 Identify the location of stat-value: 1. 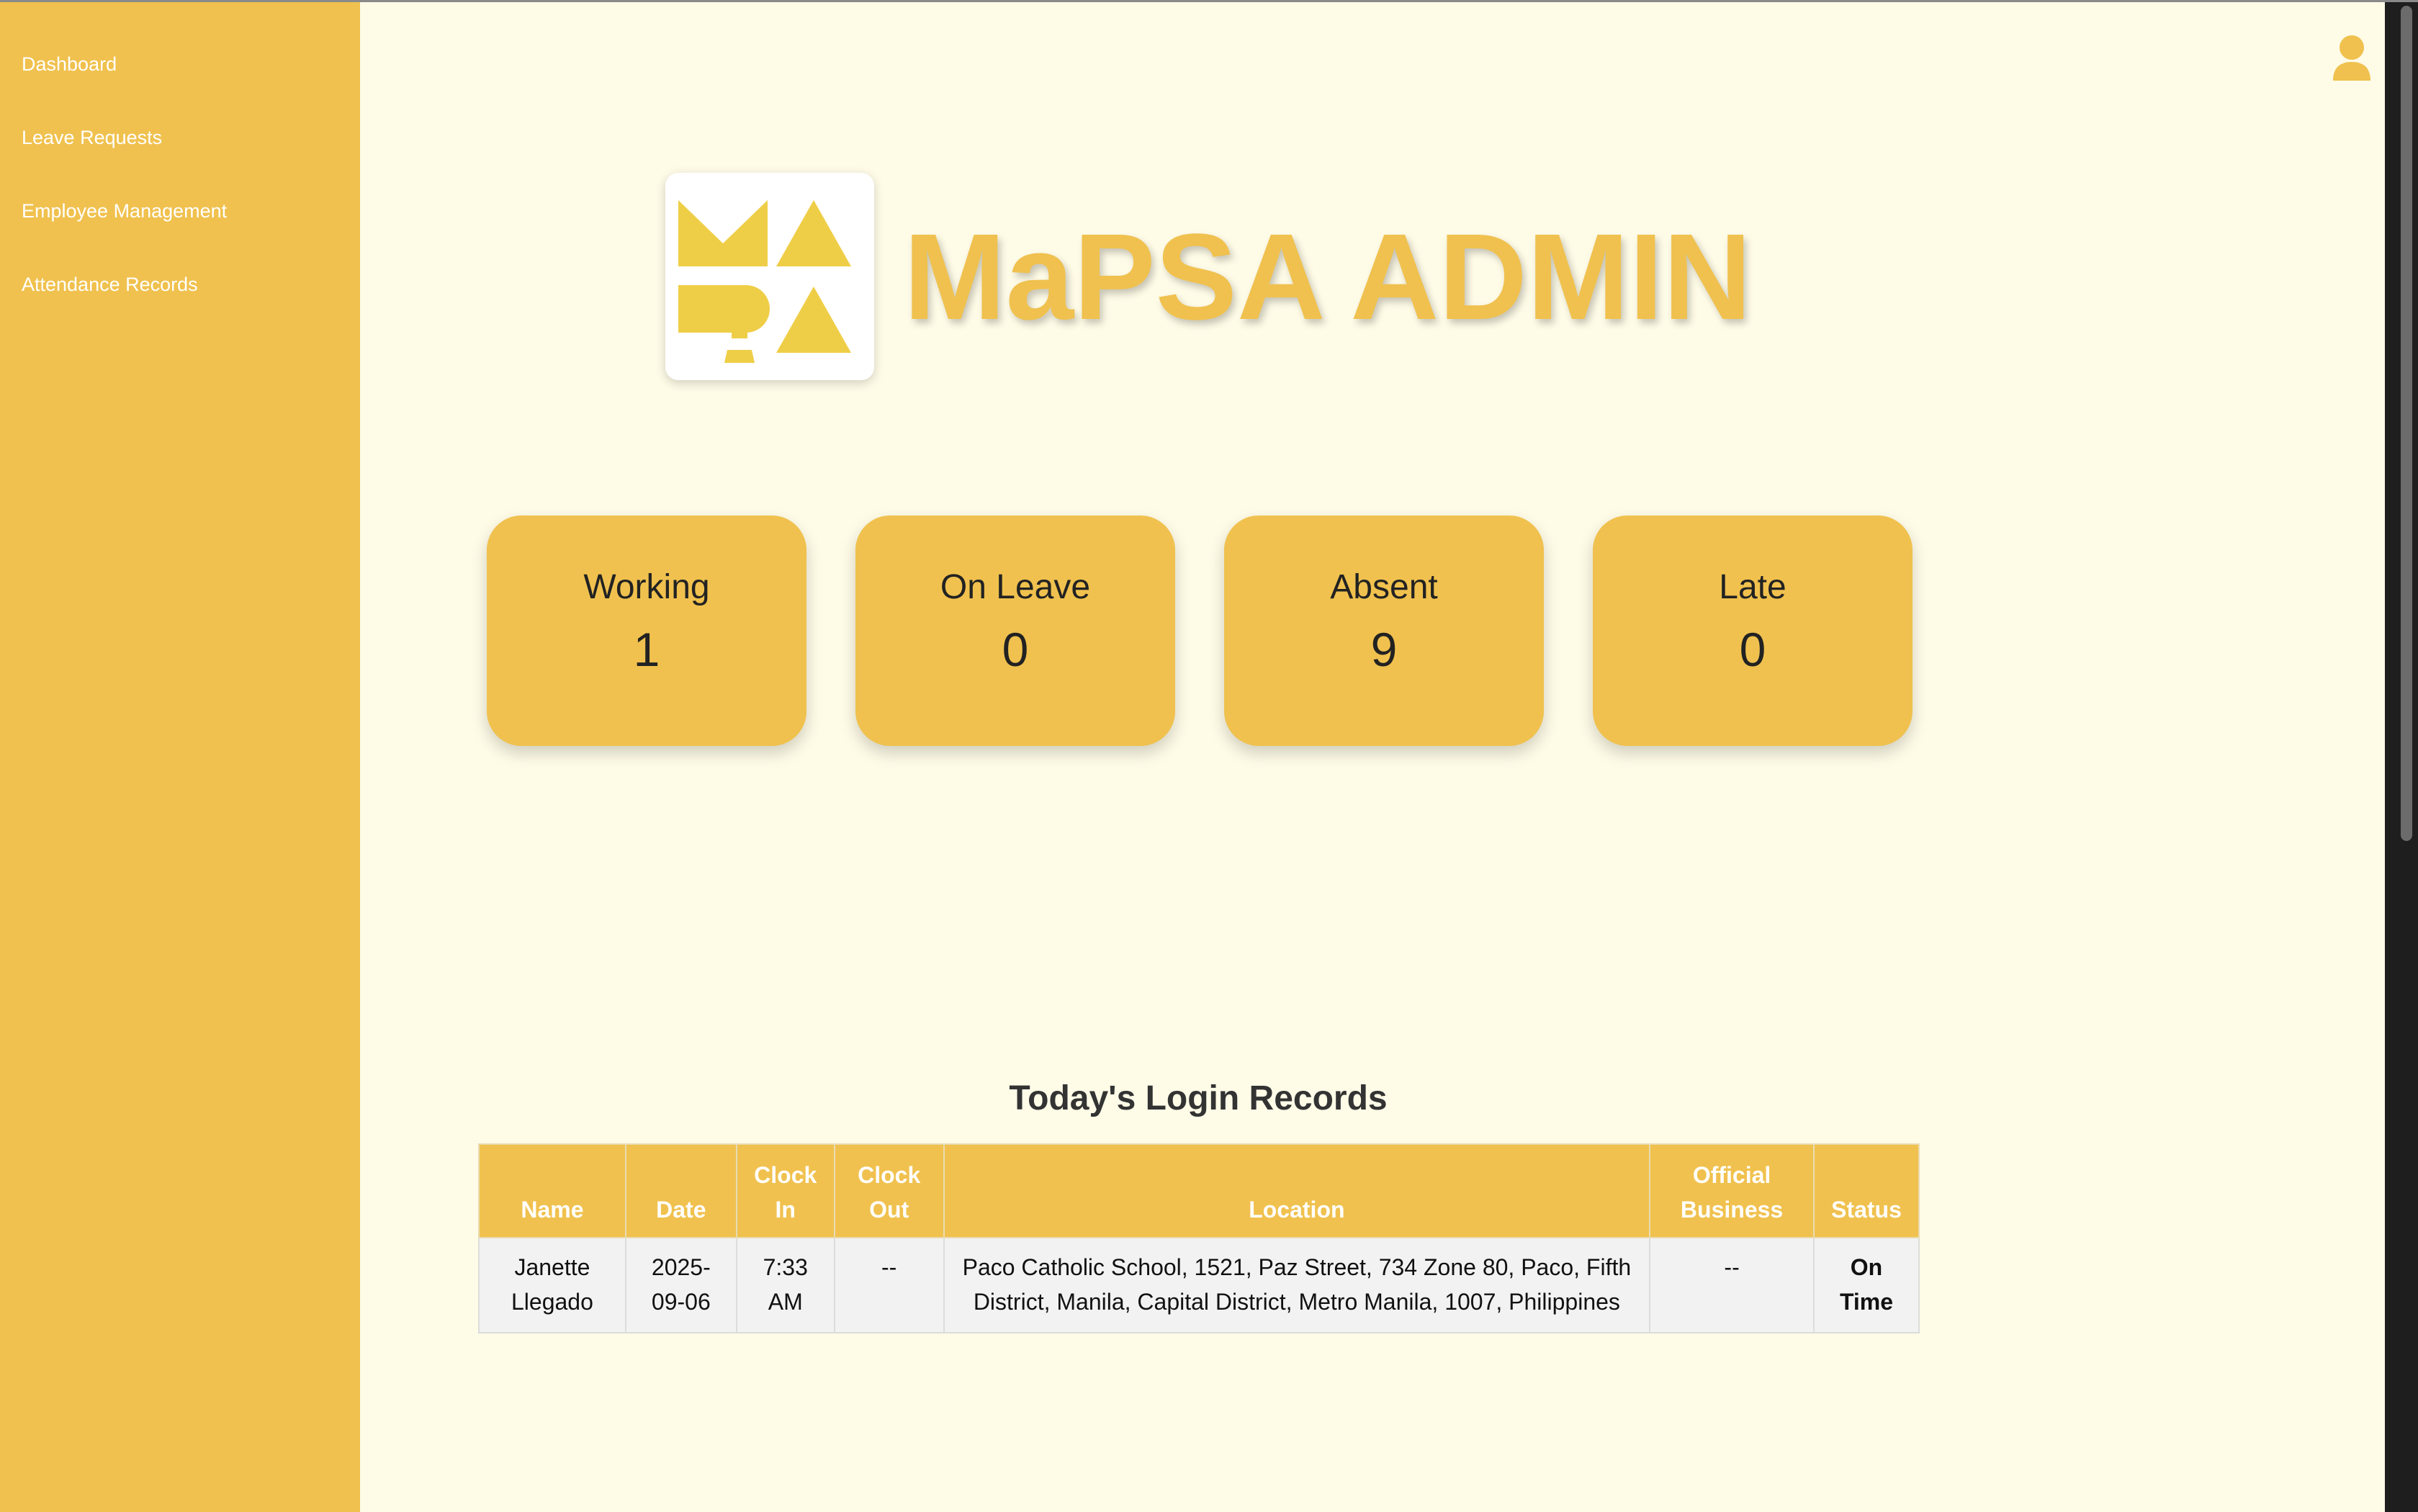
(646, 649).